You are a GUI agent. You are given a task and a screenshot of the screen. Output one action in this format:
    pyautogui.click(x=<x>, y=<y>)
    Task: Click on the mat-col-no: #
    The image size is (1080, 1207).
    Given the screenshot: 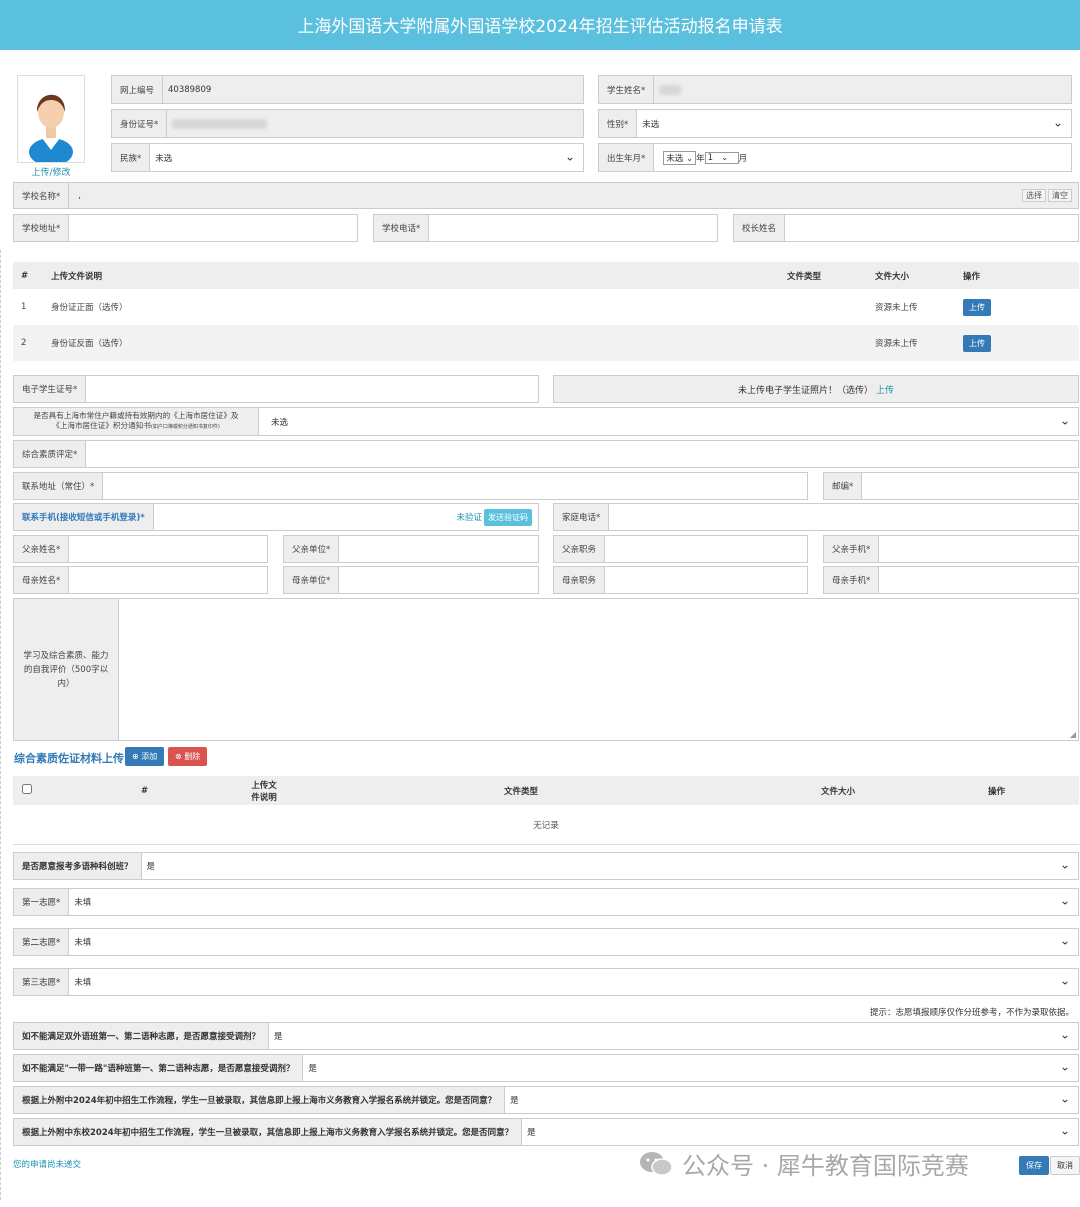 What is the action you would take?
    pyautogui.click(x=144, y=790)
    